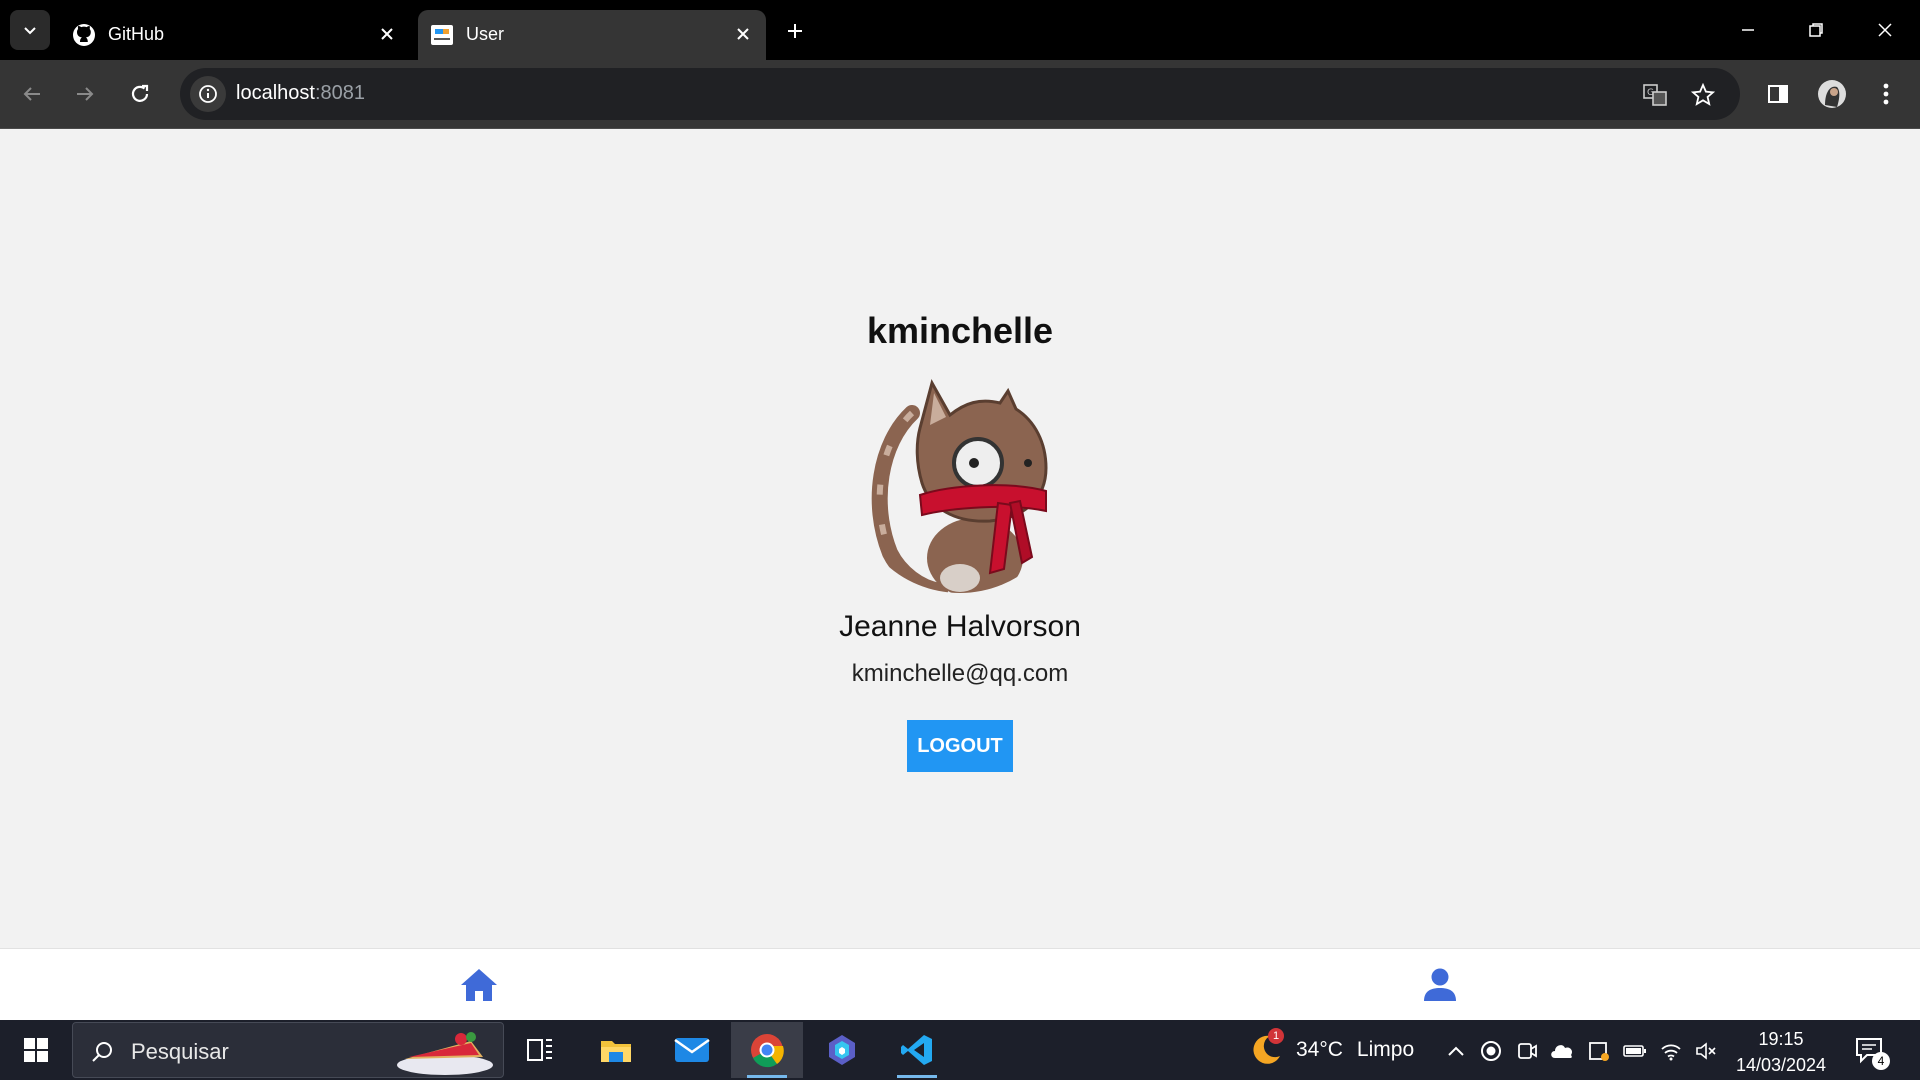  Describe the element at coordinates (288, 1050) in the screenshot. I see `taskbar-search-box: Pesquisar` at that location.